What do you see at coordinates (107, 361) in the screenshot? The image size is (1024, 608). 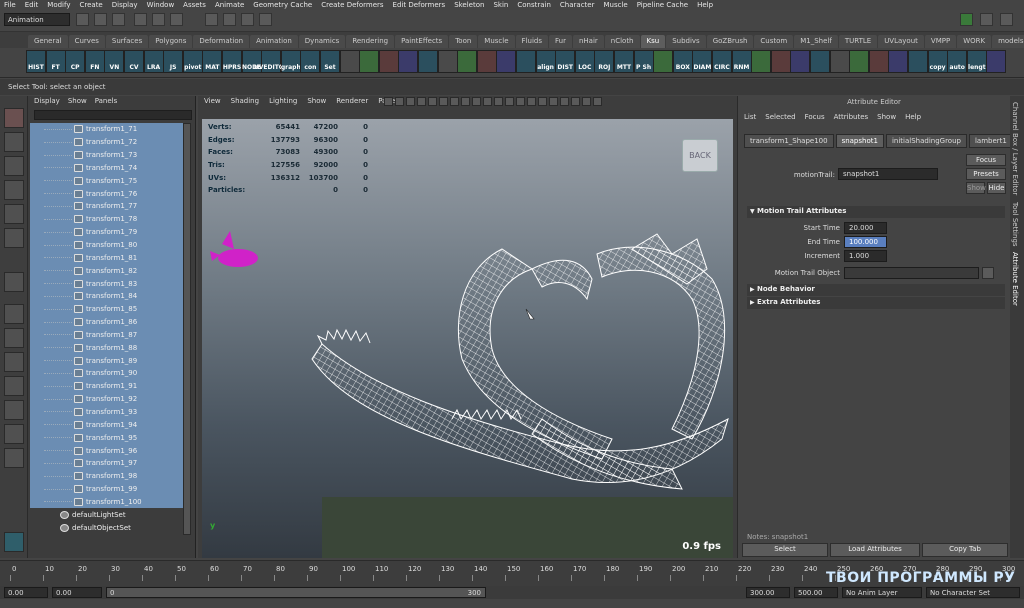 I see `outliner-item: transform1_89` at bounding box center [107, 361].